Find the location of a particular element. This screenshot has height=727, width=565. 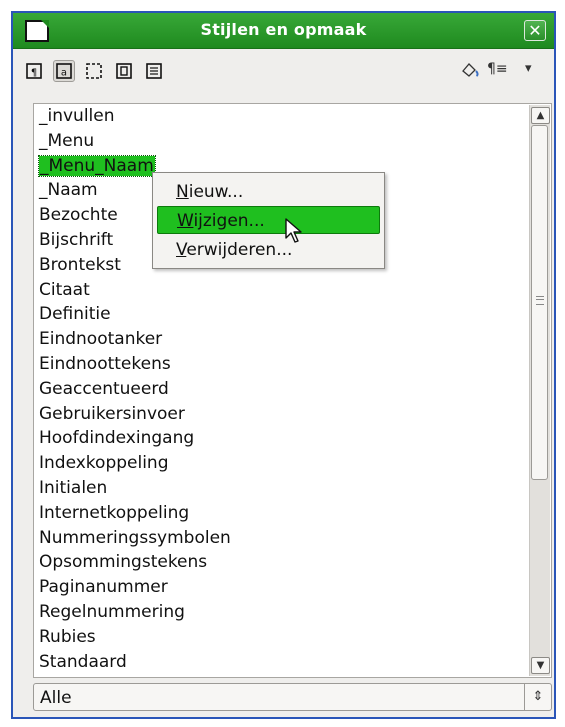

page-styles-icon is located at coordinates (124, 71).